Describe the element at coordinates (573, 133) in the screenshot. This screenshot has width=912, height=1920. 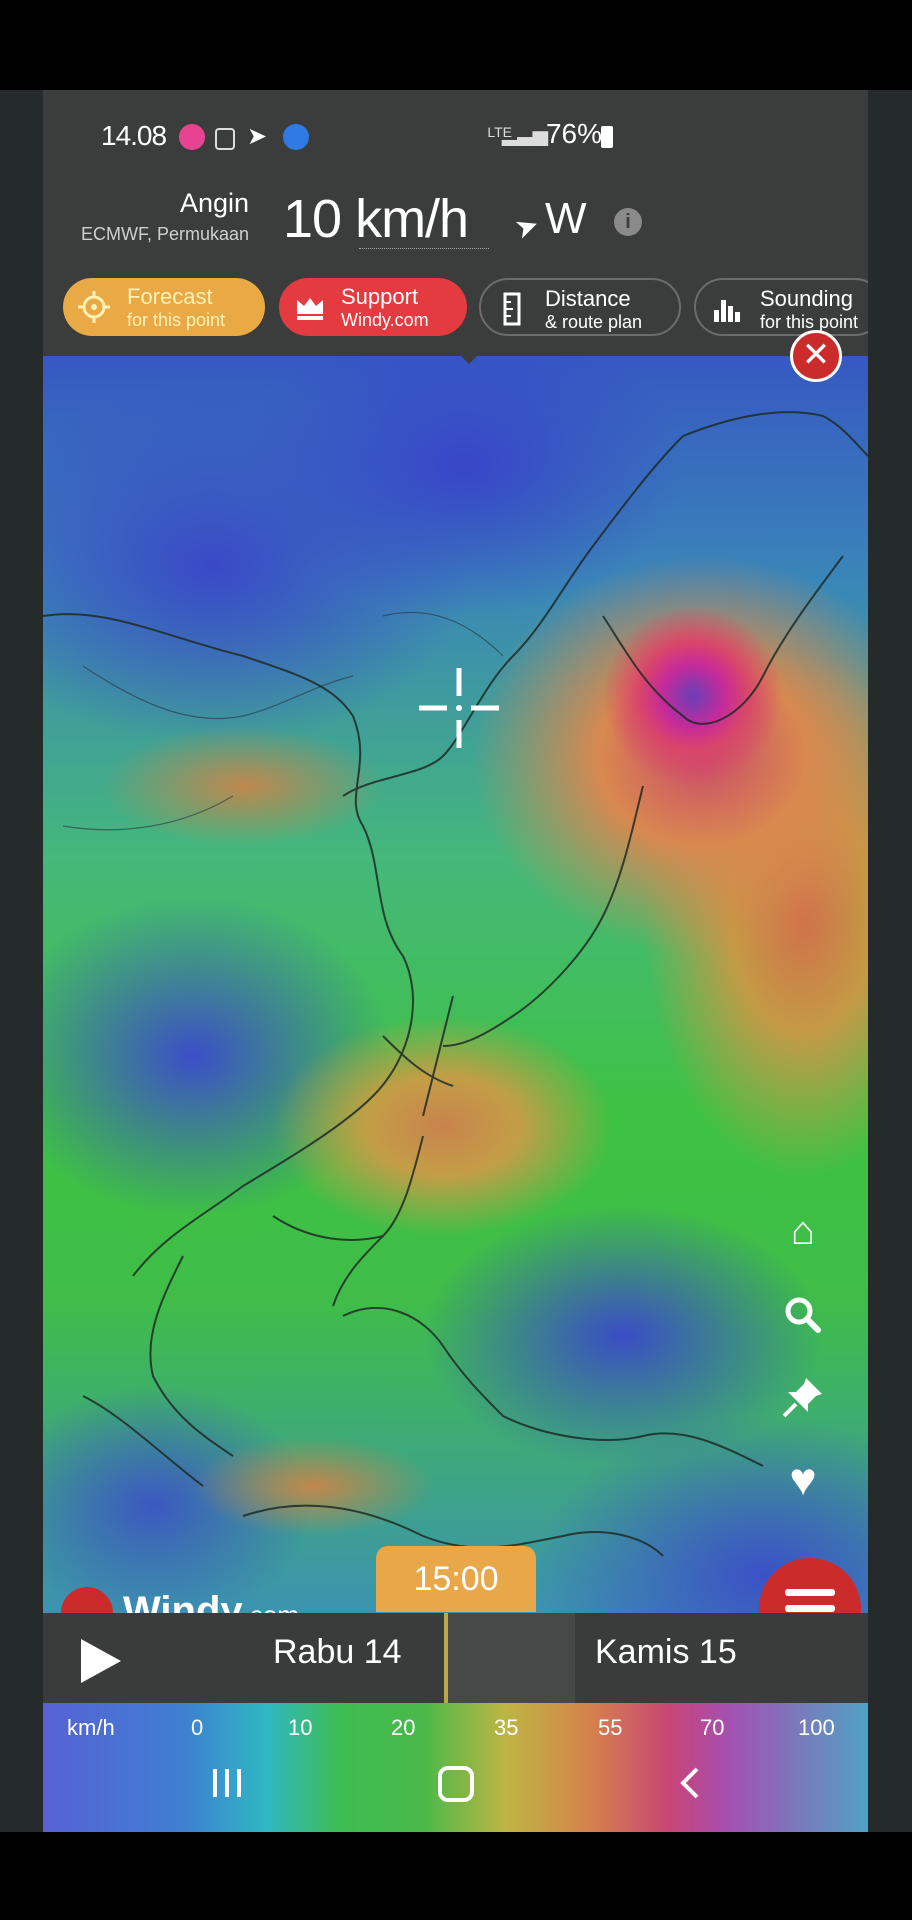
I see `battery-percentage: 76%` at that location.